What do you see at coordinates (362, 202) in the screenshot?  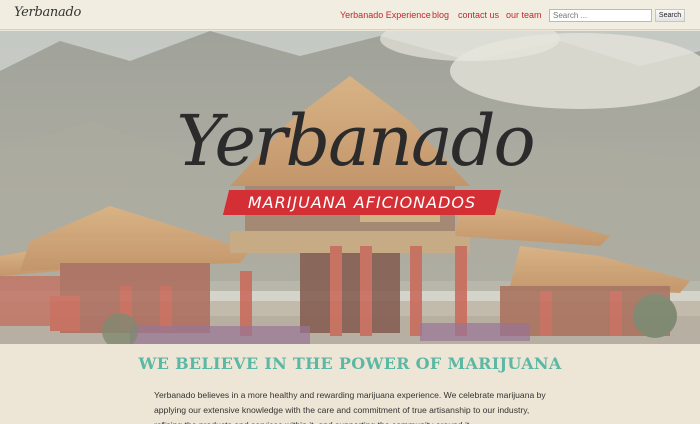 I see `hero-tagline: MARIJUANA AFICIONADOS` at bounding box center [362, 202].